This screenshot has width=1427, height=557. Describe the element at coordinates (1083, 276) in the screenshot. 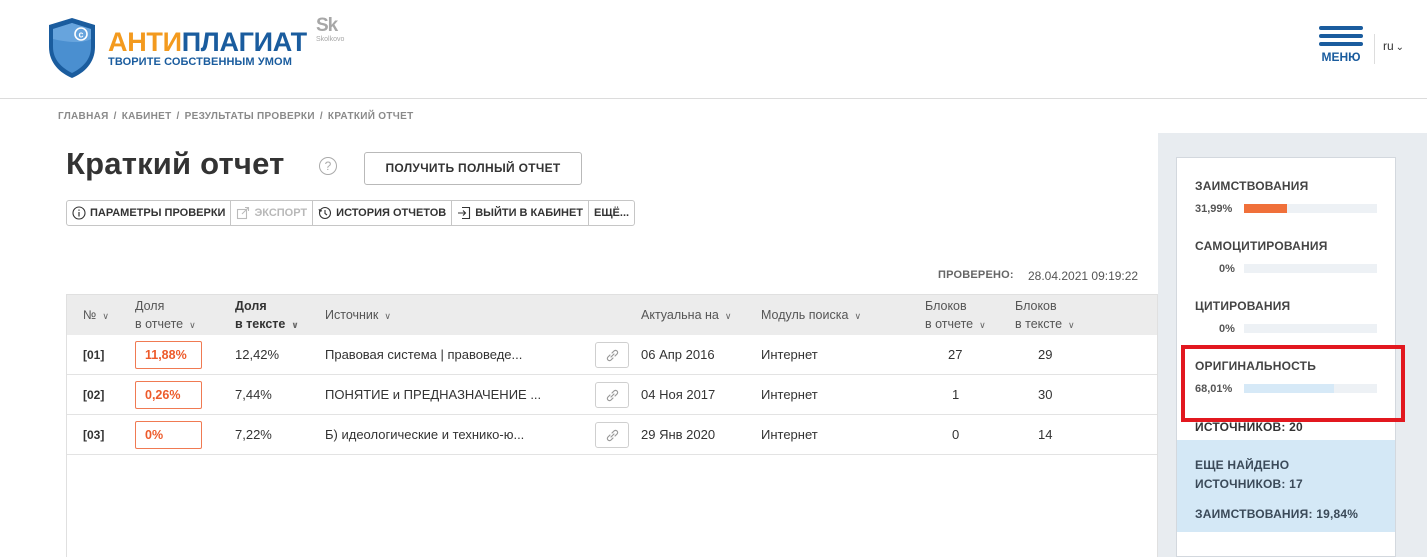

I see `checked-datetime: 28.04.2021 09:19:22` at that location.